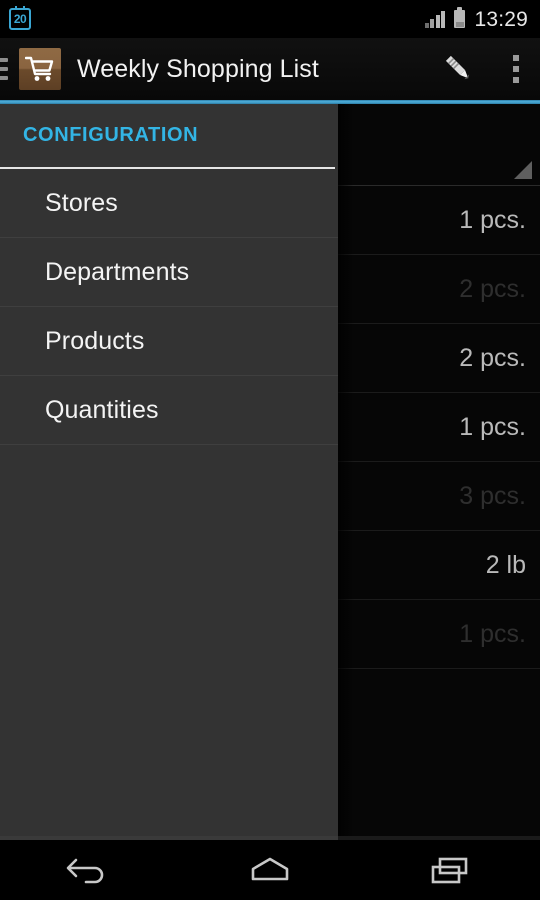 The image size is (540, 900). Describe the element at coordinates (169, 203) in the screenshot. I see `drawer-item-stores: Stores` at that location.